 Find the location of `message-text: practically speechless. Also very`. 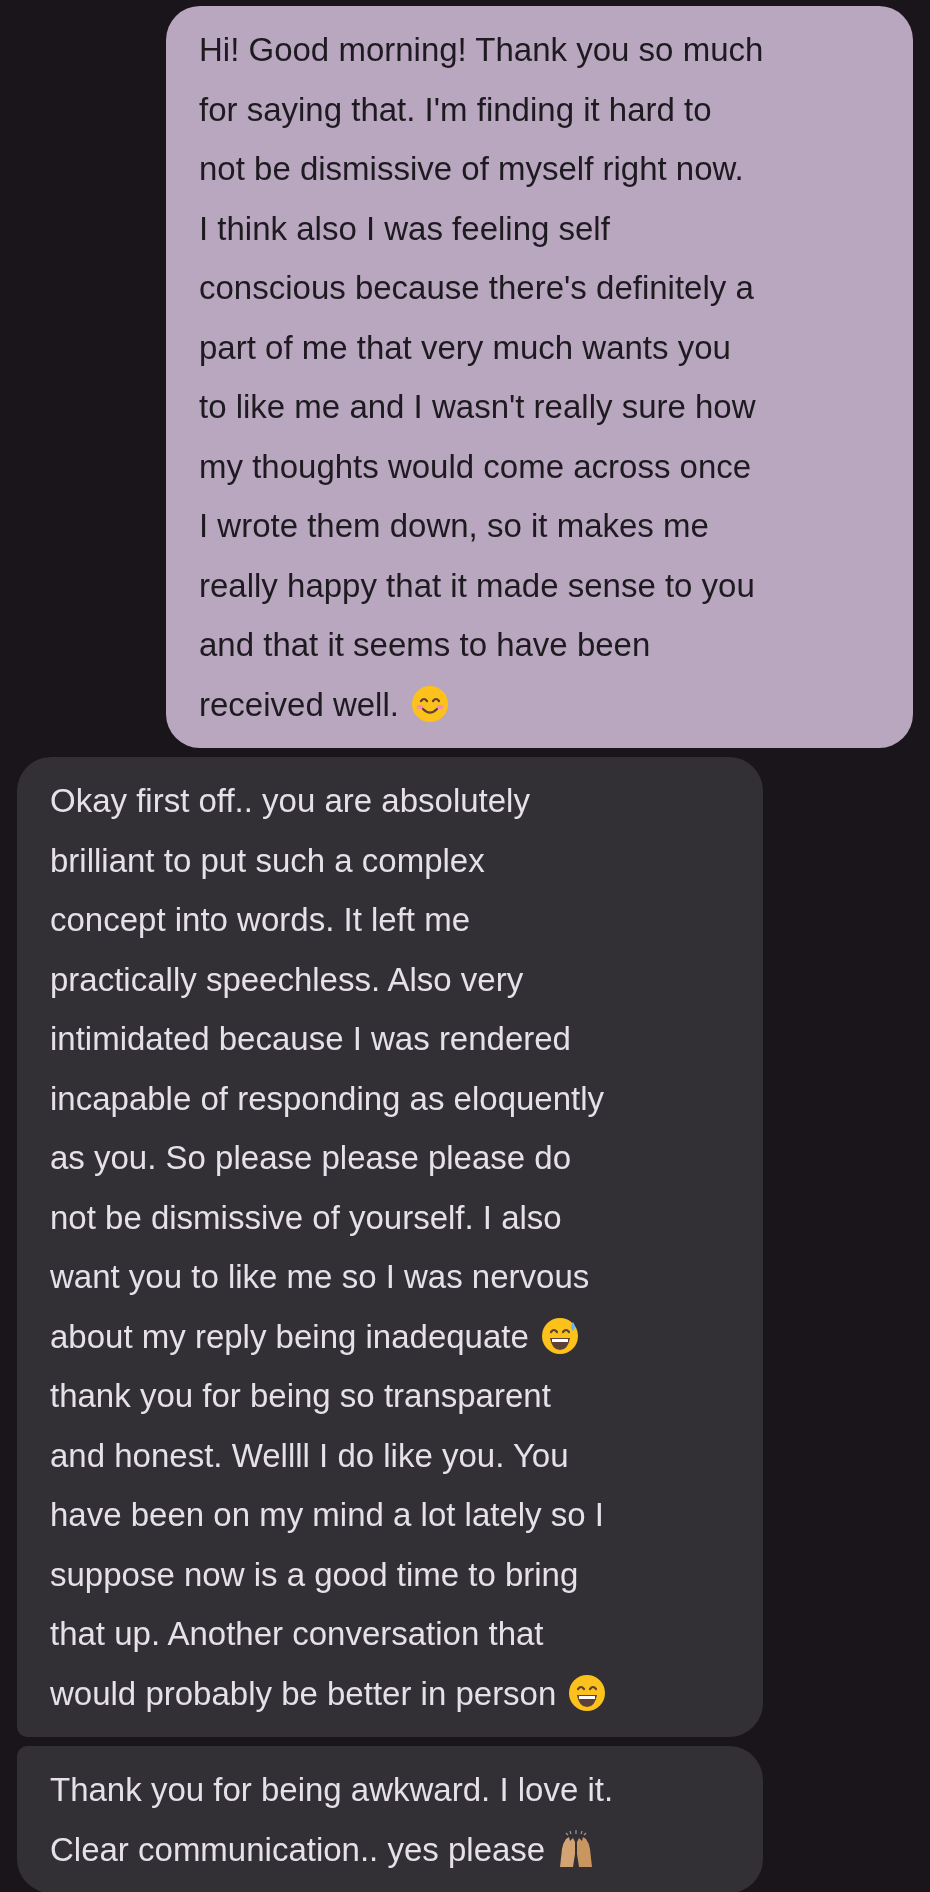

message-text: practically speechless. Also very is located at coordinates (287, 979).